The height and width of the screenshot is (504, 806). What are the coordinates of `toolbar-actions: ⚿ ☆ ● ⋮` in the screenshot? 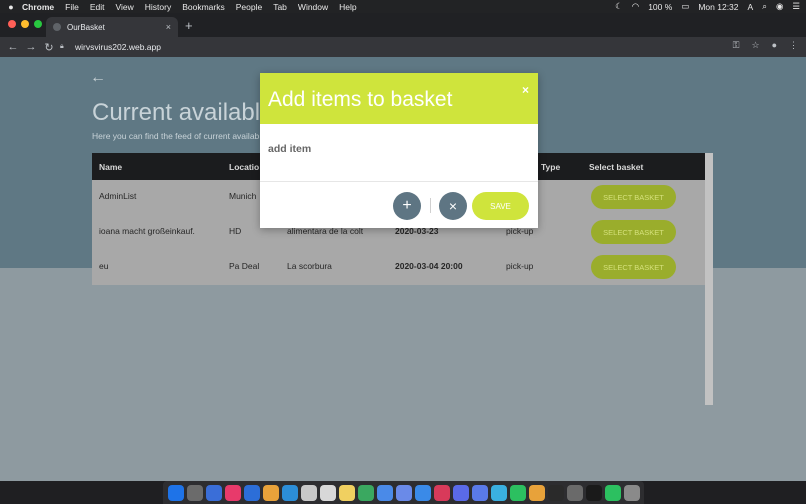 It's located at (765, 45).